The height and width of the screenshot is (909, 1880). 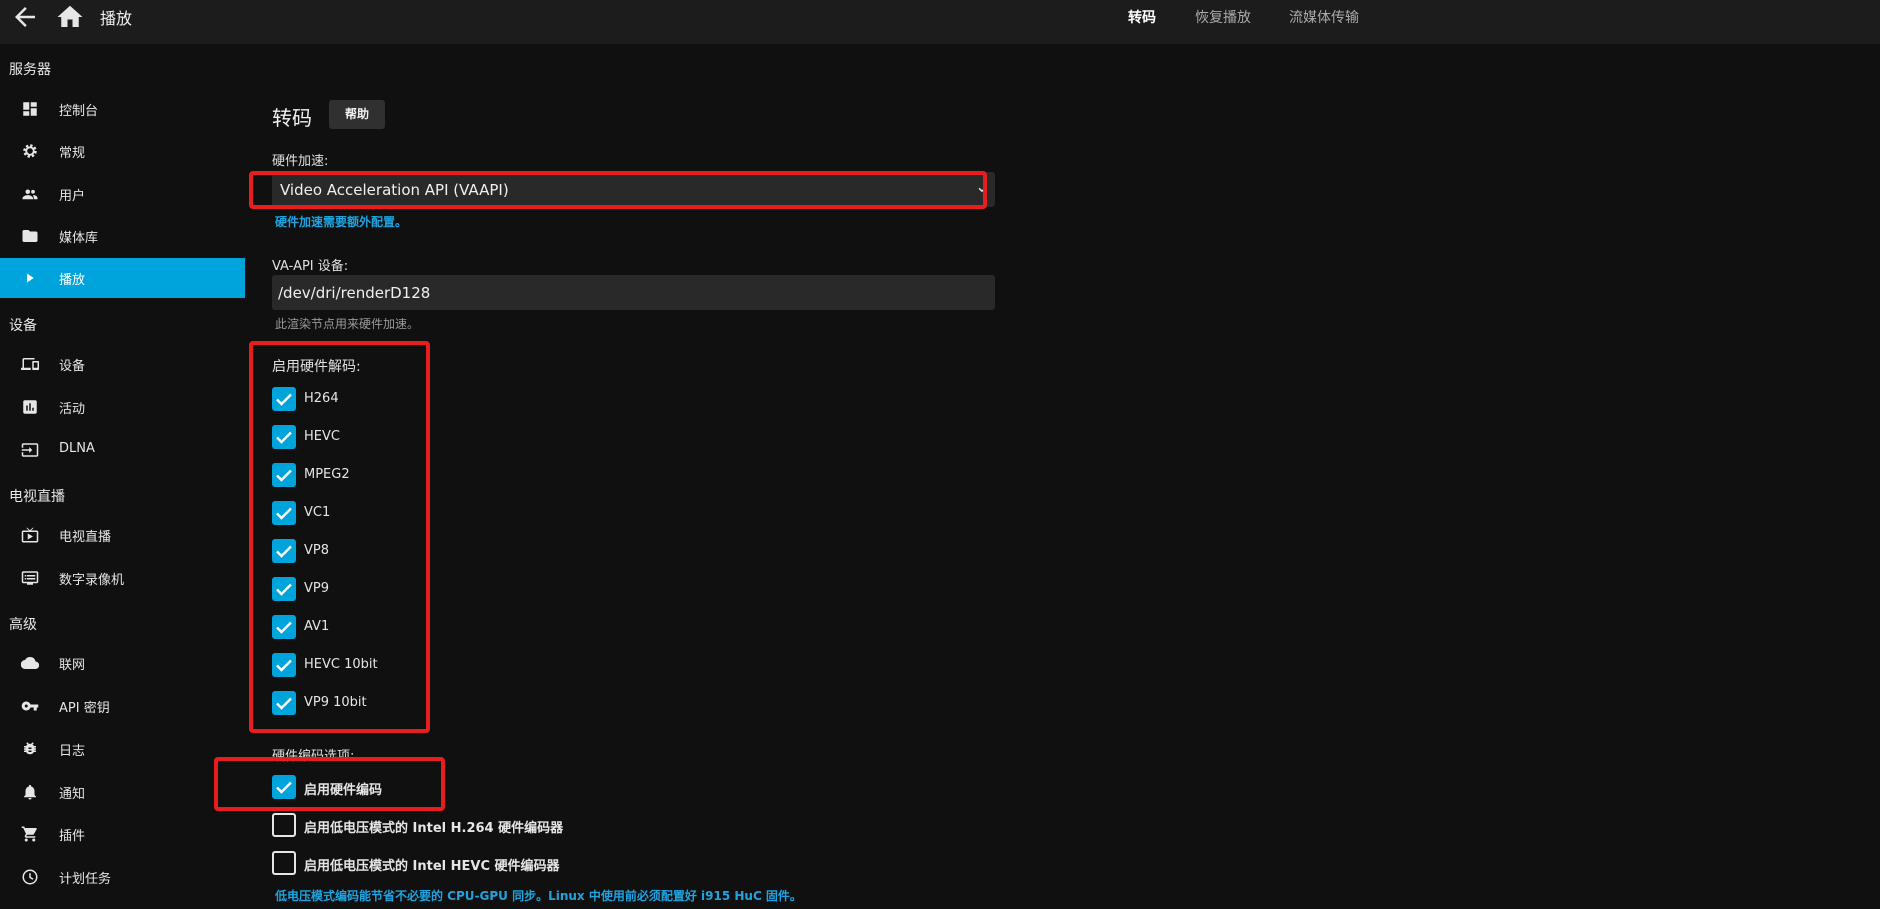 What do you see at coordinates (357, 114) in the screenshot?
I see `help-button: 帮助` at bounding box center [357, 114].